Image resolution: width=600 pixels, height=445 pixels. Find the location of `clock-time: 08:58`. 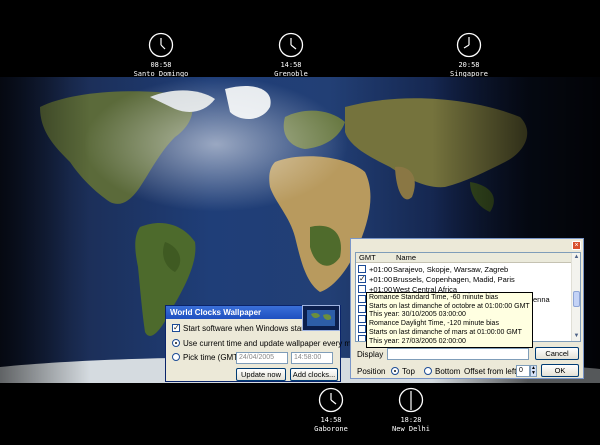

clock-time: 08:58 is located at coordinates (161, 65).